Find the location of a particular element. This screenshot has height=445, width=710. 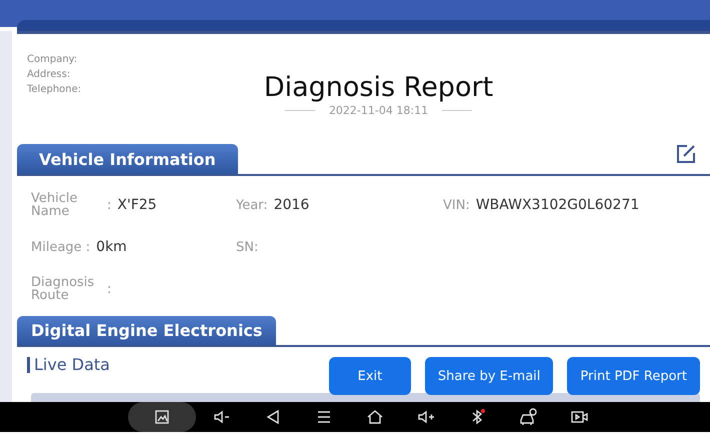

action-button: Share by E-mail is located at coordinates (489, 376).